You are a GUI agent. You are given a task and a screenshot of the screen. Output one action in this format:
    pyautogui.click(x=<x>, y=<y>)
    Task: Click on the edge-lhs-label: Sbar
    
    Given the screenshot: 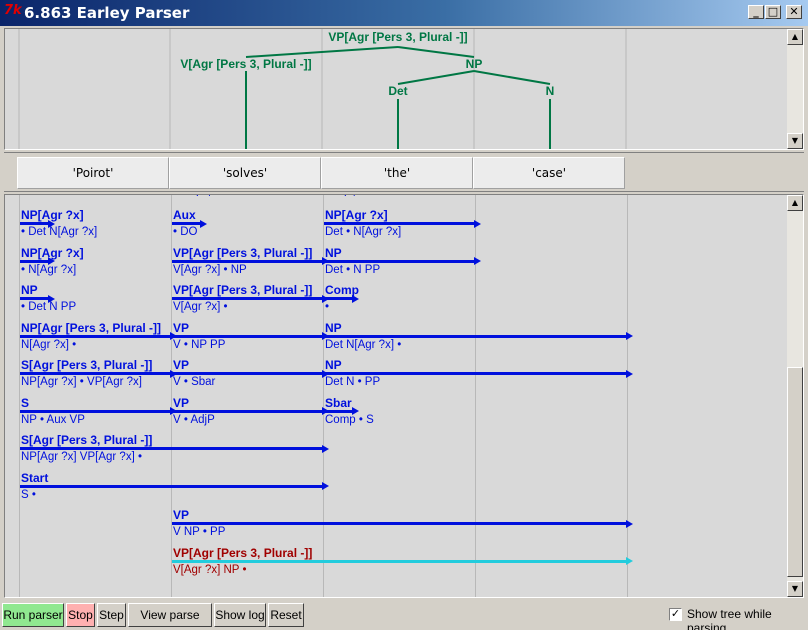 What is the action you would take?
    pyautogui.click(x=338, y=402)
    